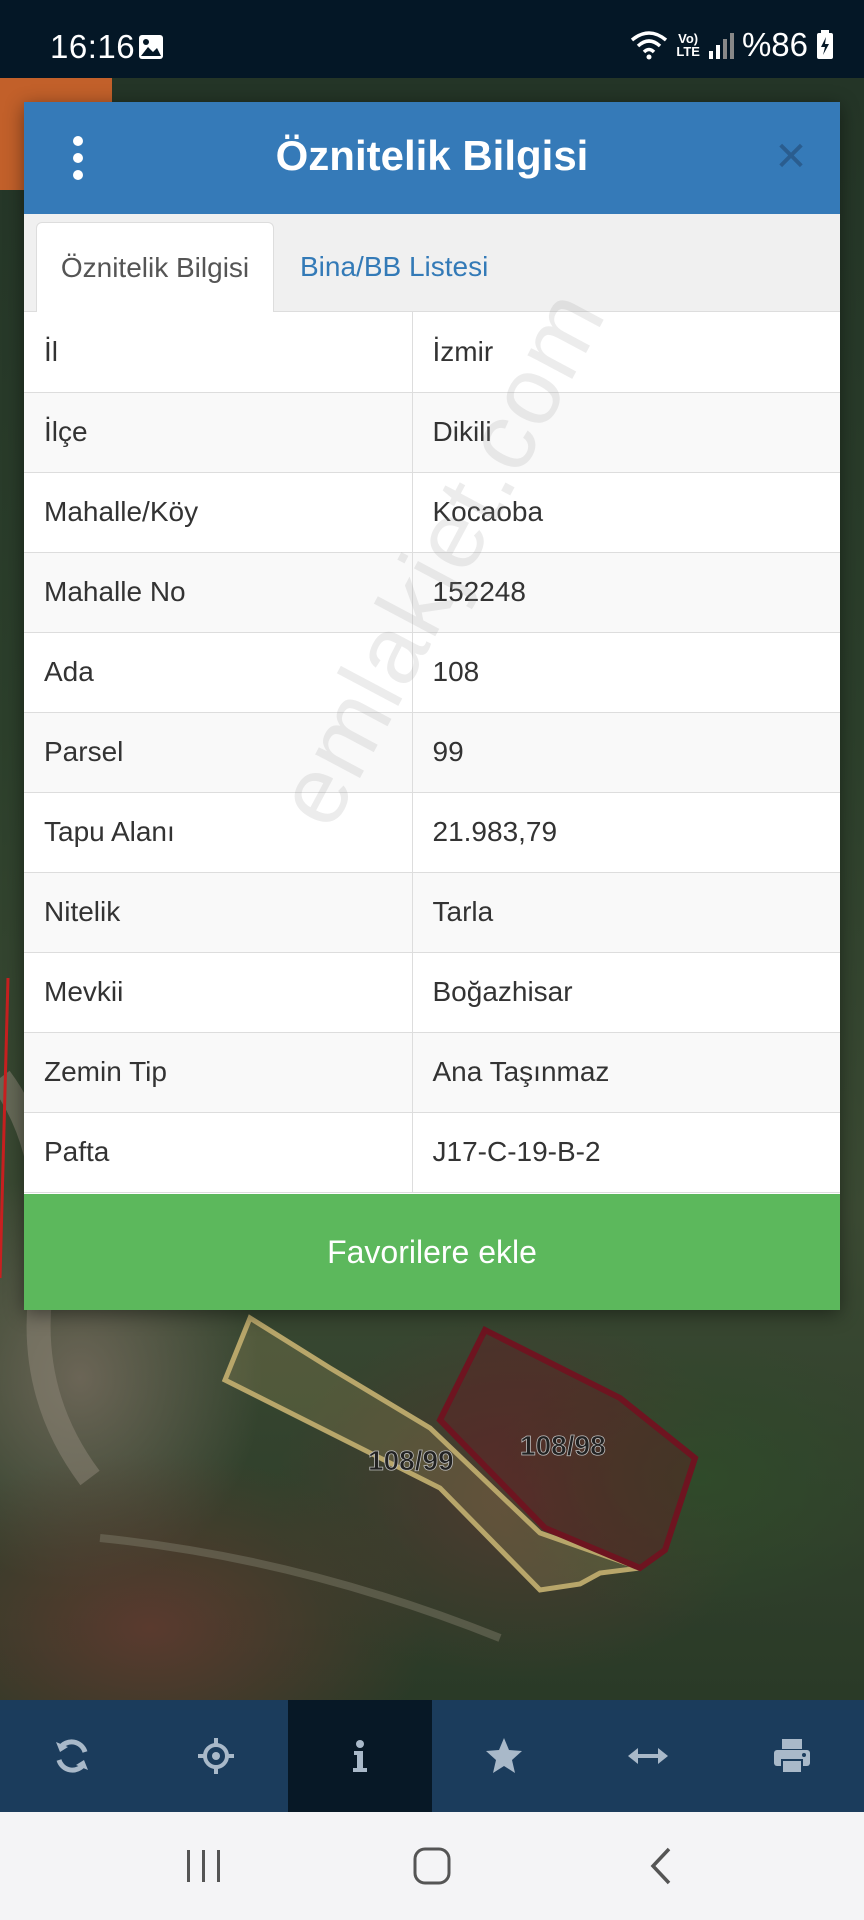 The image size is (864, 1920). Describe the element at coordinates (626, 512) in the screenshot. I see `attribute-value: Kocaoba` at that location.